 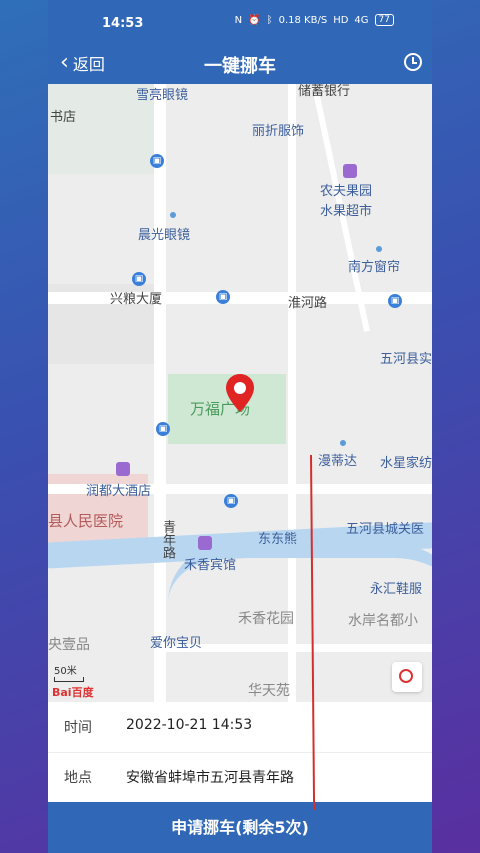 What do you see at coordinates (63, 117) in the screenshot?
I see `map-label: 书店` at bounding box center [63, 117].